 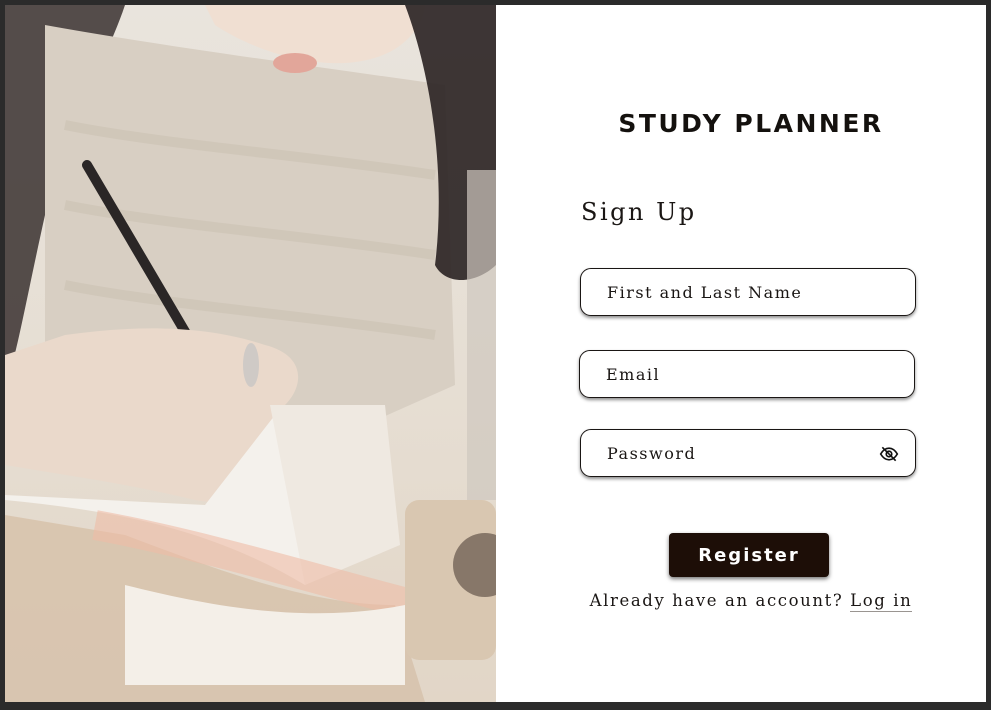 What do you see at coordinates (742, 453) in the screenshot?
I see `password-input` at bounding box center [742, 453].